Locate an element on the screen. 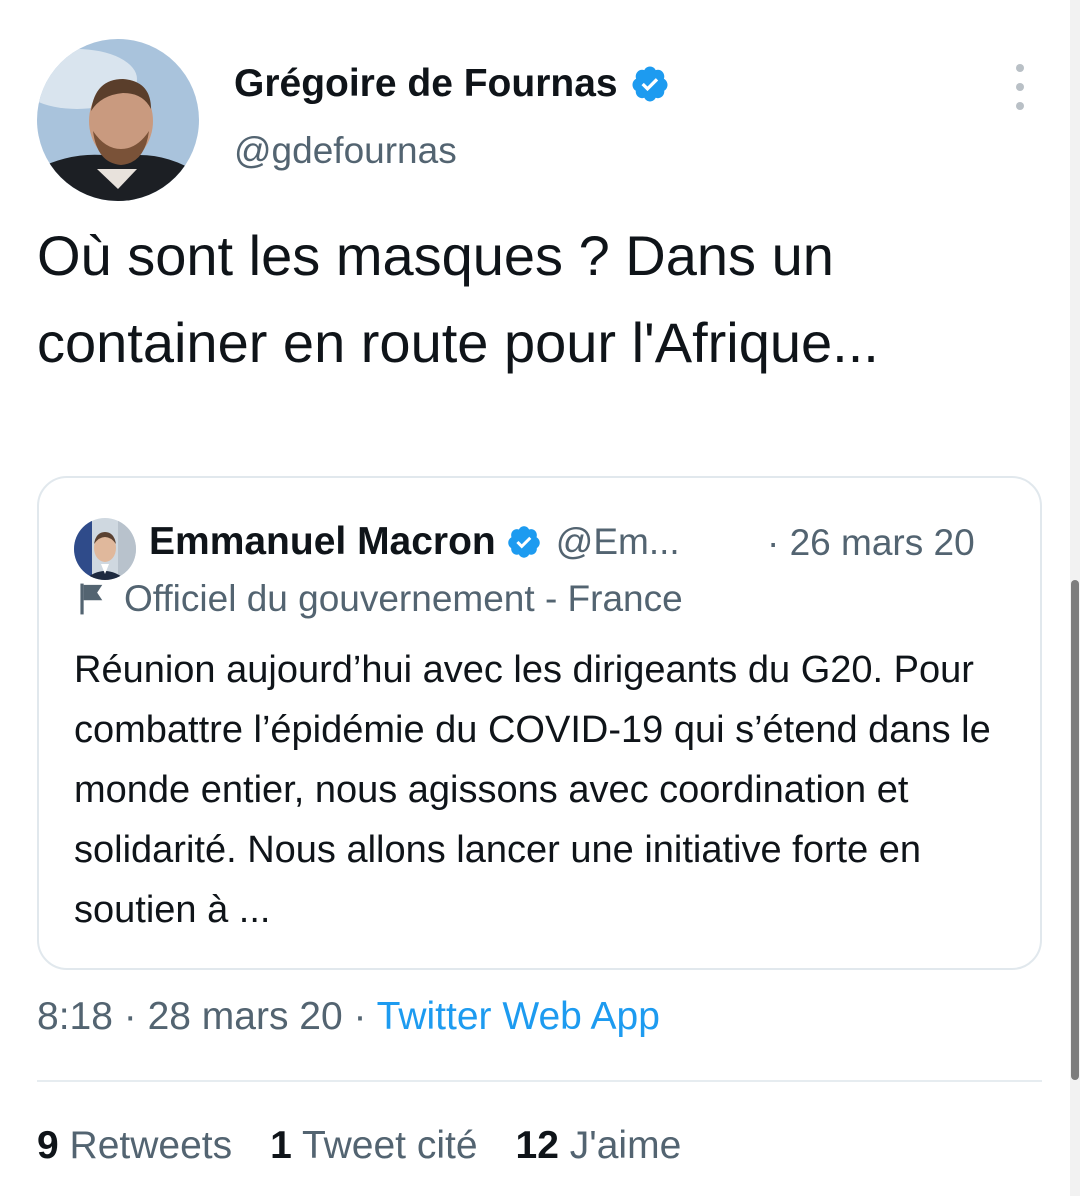 This screenshot has height=1196, width=1080. retweets-label: Retweets is located at coordinates (151, 1145).